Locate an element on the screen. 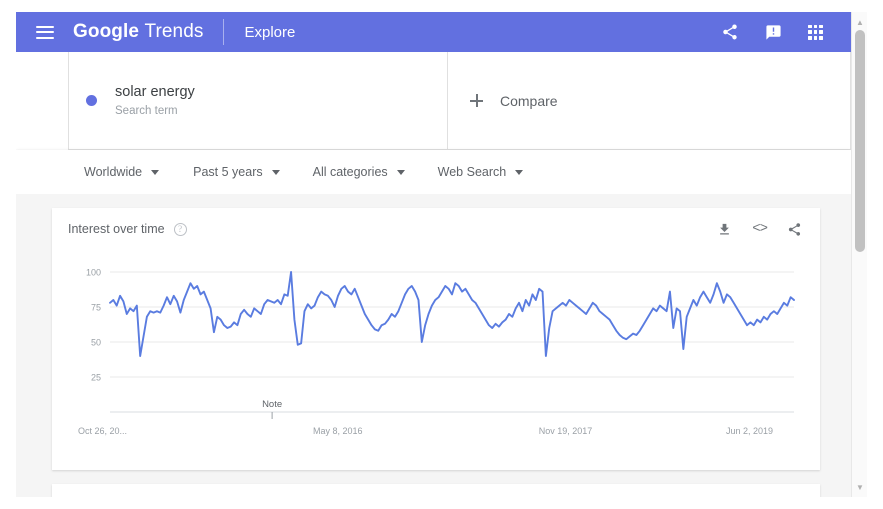 Image resolution: width=883 pixels, height=509 pixels. header-divider is located at coordinates (224, 32).